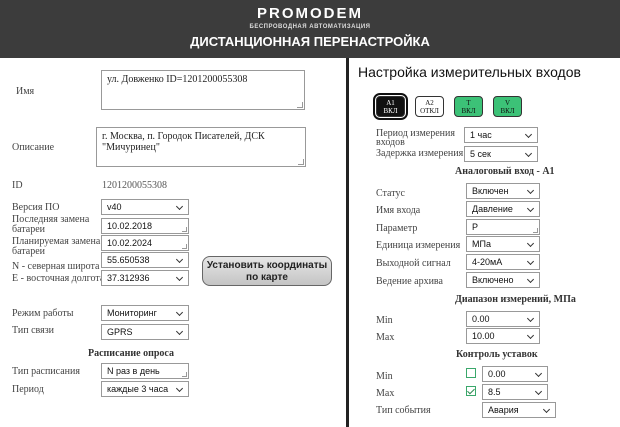 This screenshot has width=620, height=427. I want to click on firmware-value: v40, so click(114, 207).